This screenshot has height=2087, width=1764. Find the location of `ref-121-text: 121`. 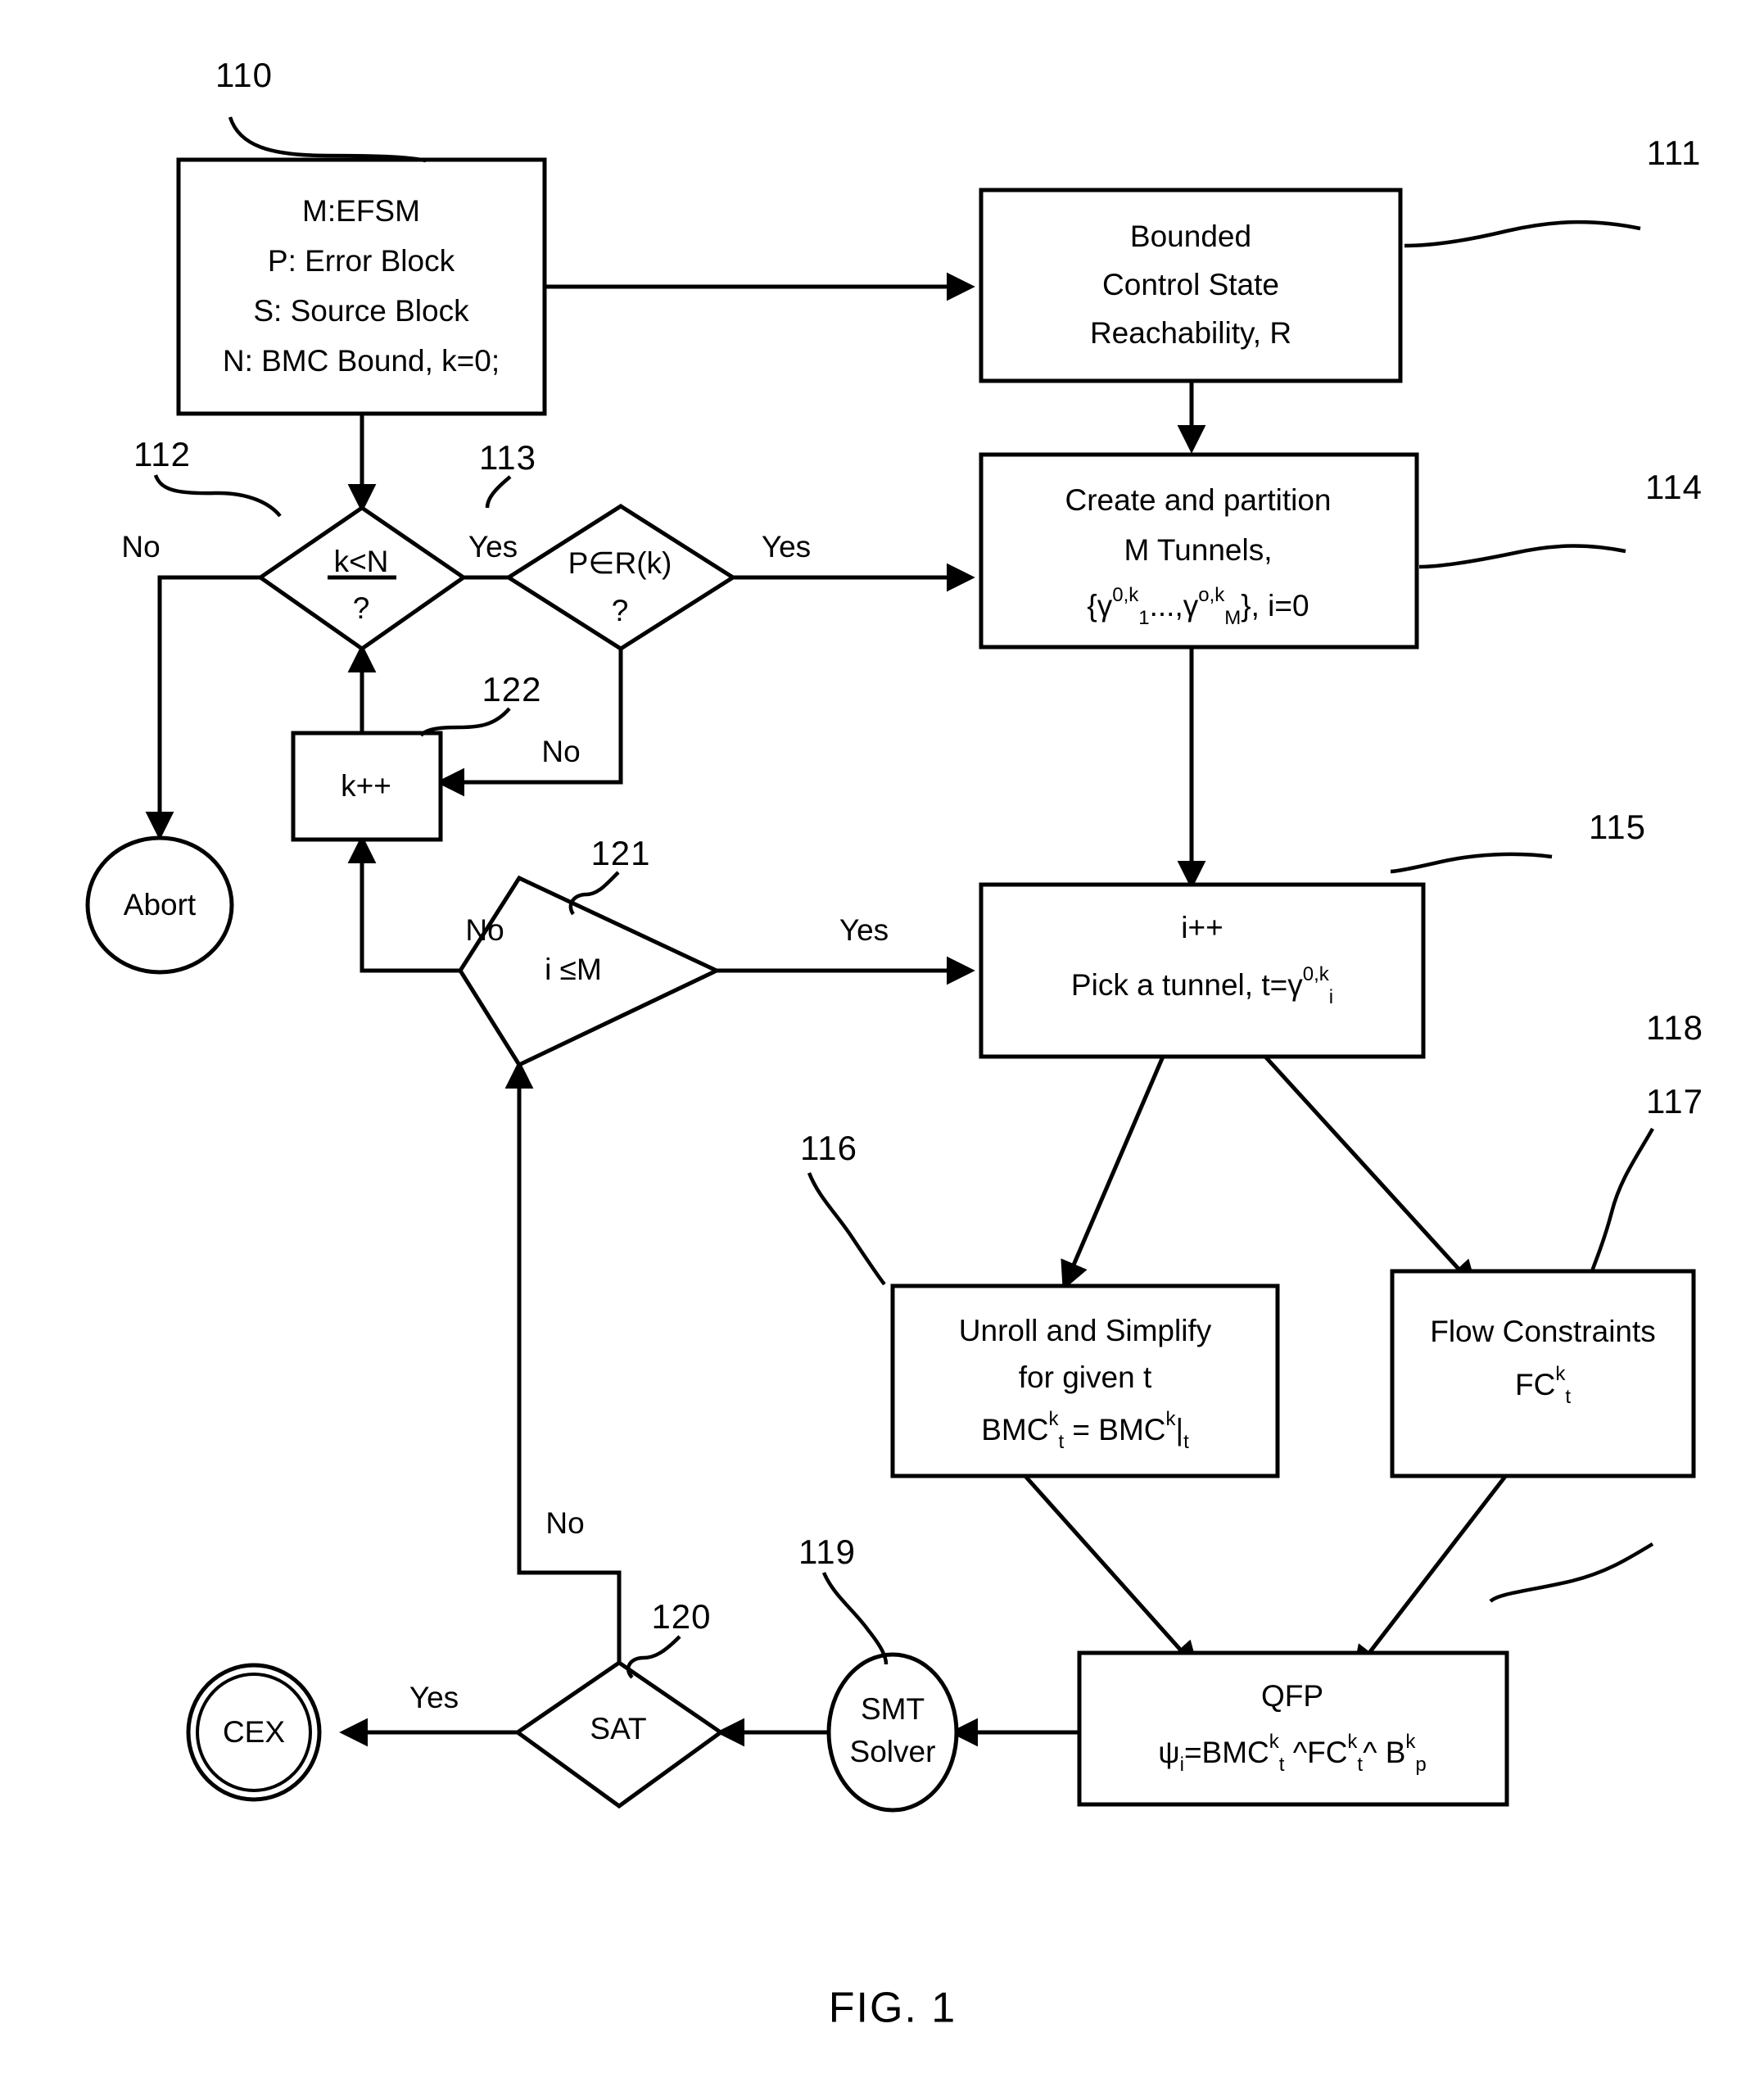

ref-121-text: 121 is located at coordinates (620, 853).